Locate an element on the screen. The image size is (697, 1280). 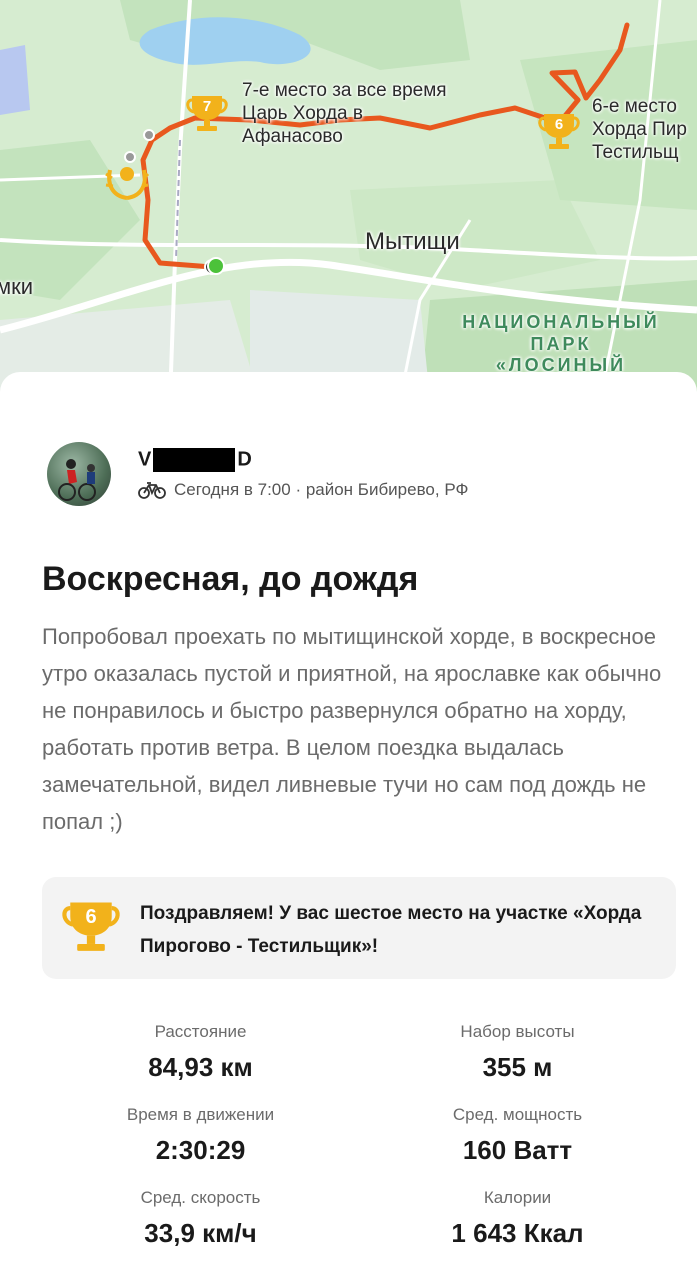
activity-title: Воскресная, до дождя is located at coordinates (230, 579).